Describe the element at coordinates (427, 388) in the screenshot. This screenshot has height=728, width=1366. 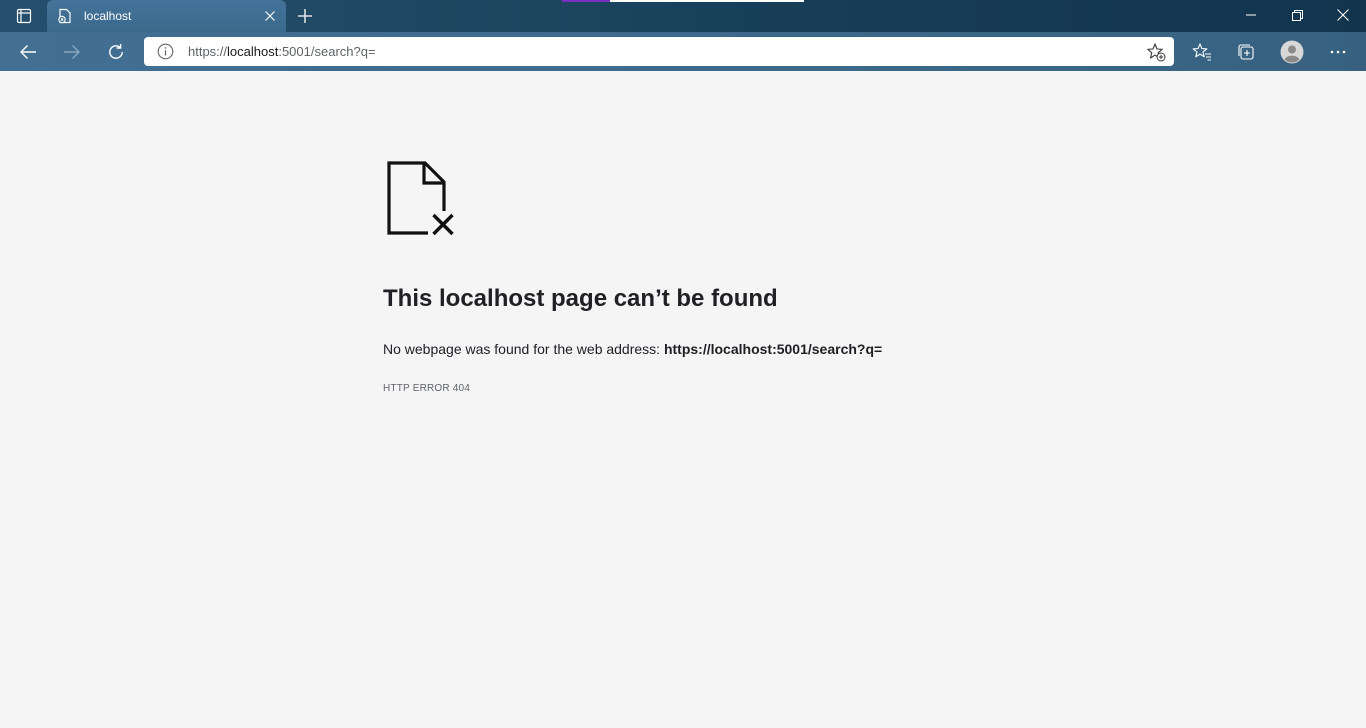
I see `error-code: HTTP ERROR 404` at that location.